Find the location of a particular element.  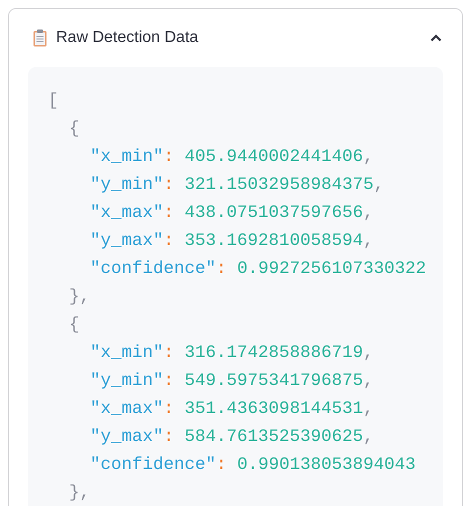

expander-title: Raw Detection Data is located at coordinates (127, 38).